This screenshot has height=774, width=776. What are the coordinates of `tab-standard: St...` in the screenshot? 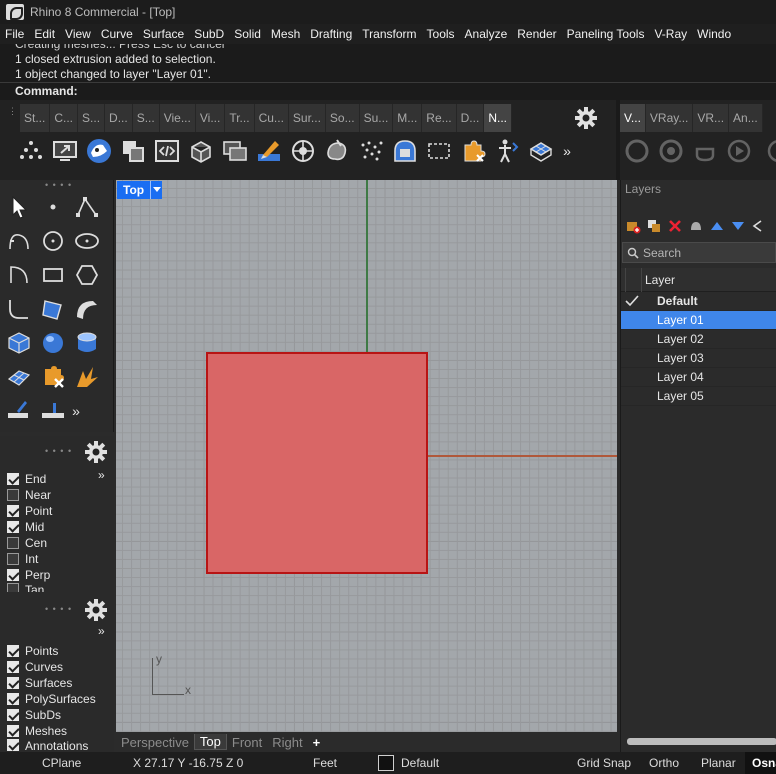 It's located at (35, 118).